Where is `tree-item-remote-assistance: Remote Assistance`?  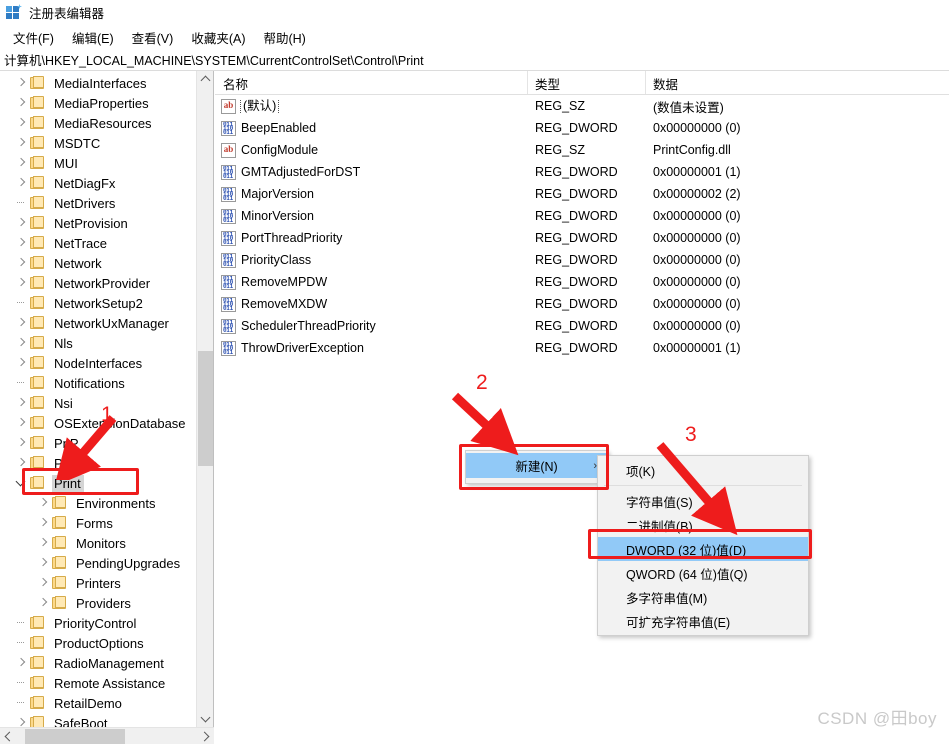 tree-item-remote-assistance: Remote Assistance is located at coordinates (98, 683).